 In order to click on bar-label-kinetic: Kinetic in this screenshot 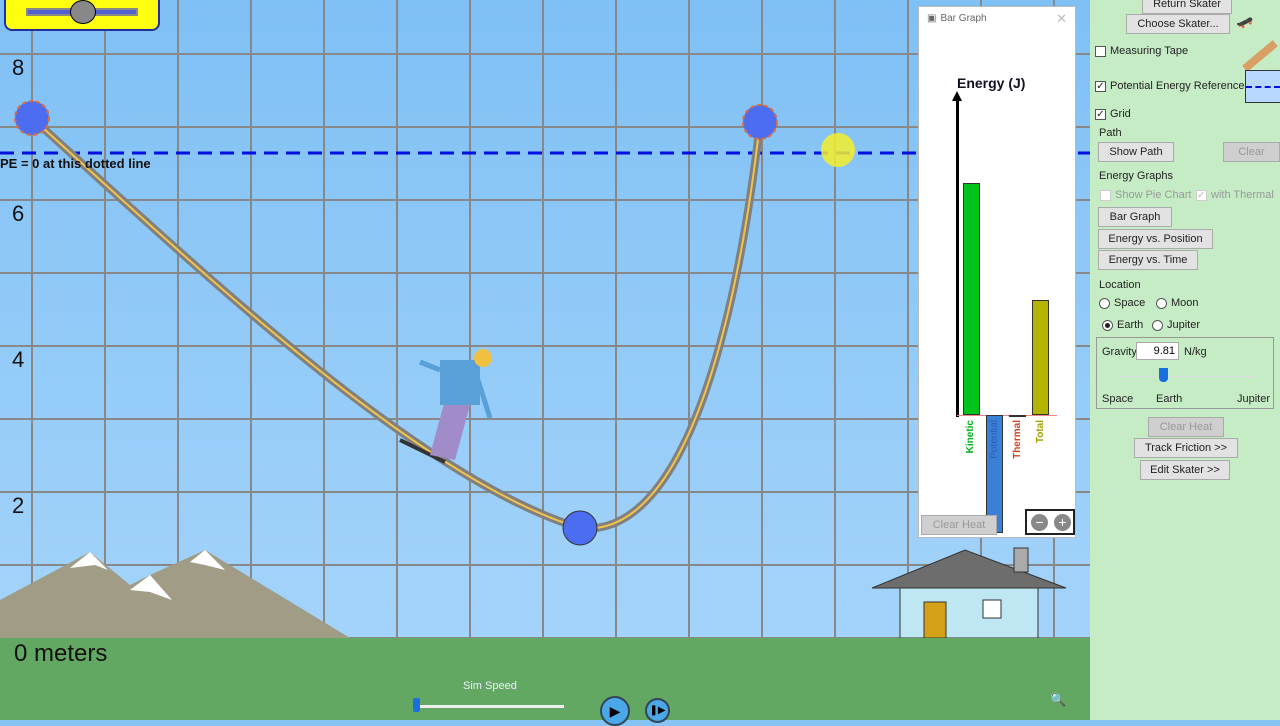, I will do `click(970, 437)`.